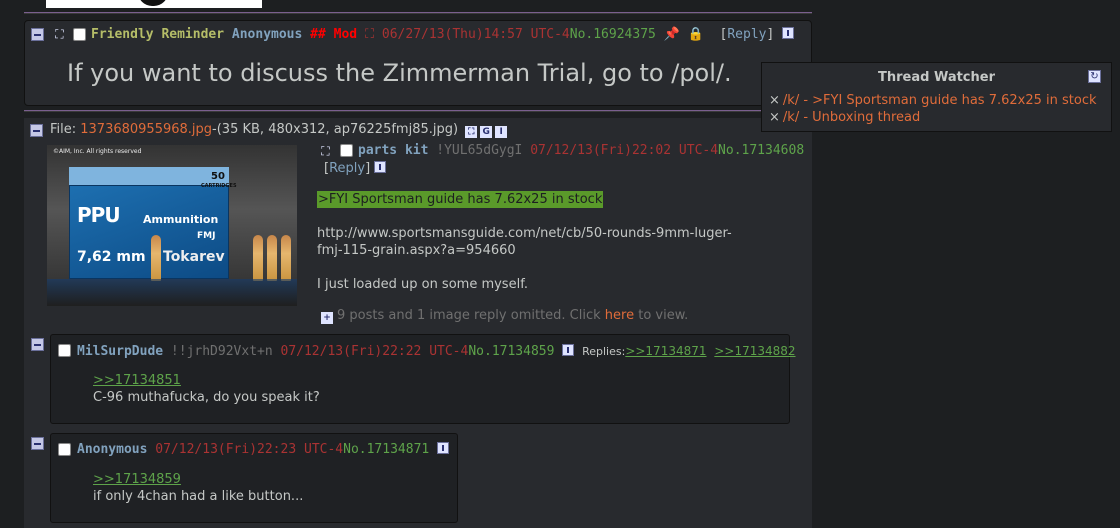 This screenshot has height=528, width=1120. I want to click on poster-name: MilSurpDude, so click(120, 351).